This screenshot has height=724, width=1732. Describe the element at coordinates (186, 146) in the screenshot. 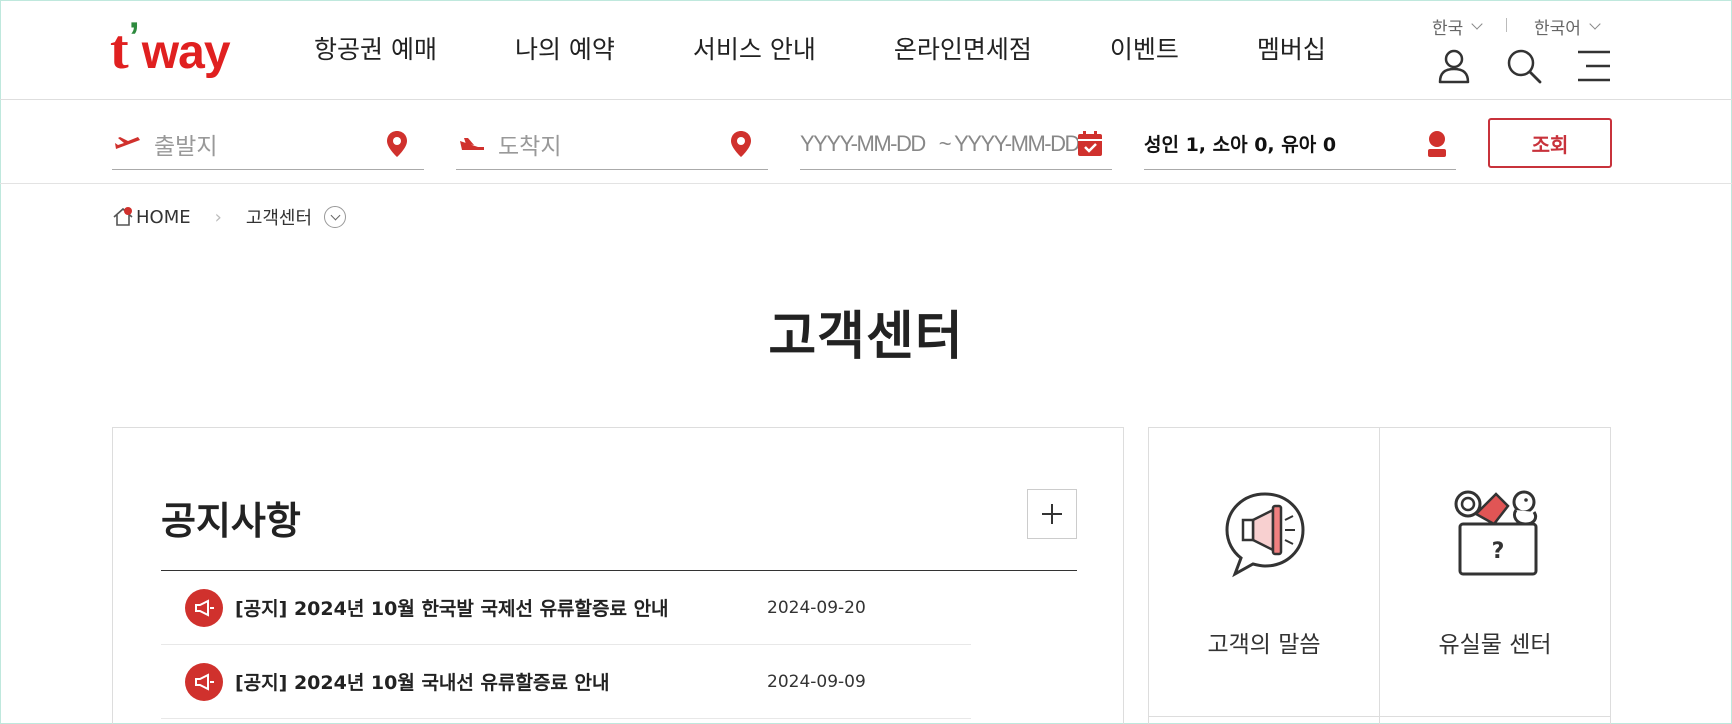

I see `departure-placeholder: 출발지` at that location.